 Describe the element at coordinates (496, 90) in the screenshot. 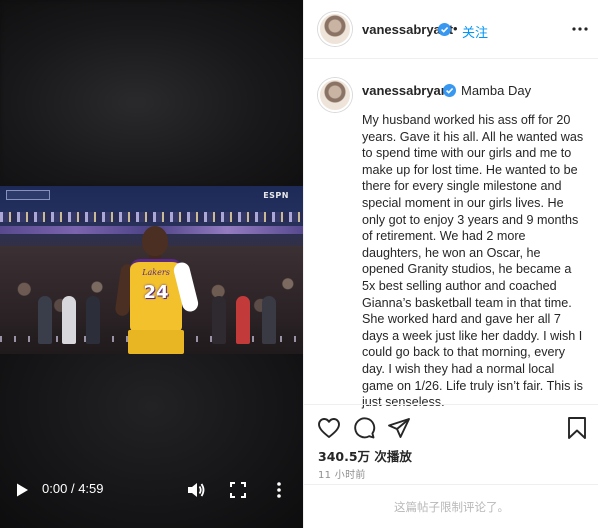

I see `caption-location: Mamba Day` at that location.